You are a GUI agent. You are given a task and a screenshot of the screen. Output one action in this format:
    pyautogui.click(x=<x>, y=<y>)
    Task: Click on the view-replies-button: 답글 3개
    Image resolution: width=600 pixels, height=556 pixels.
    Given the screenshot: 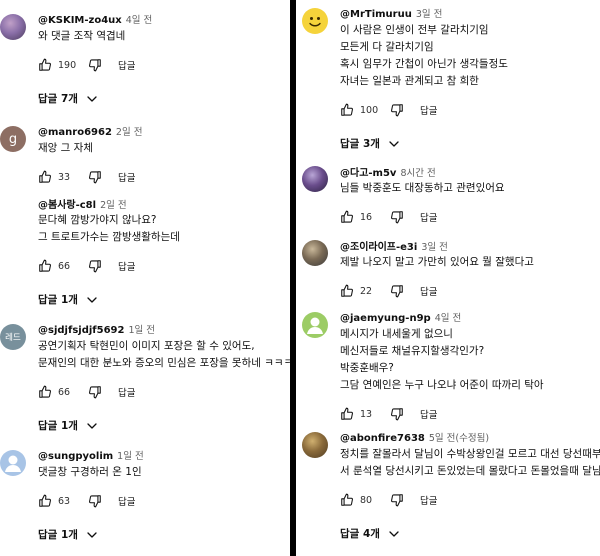 What is the action you would take?
    pyautogui.click(x=370, y=143)
    